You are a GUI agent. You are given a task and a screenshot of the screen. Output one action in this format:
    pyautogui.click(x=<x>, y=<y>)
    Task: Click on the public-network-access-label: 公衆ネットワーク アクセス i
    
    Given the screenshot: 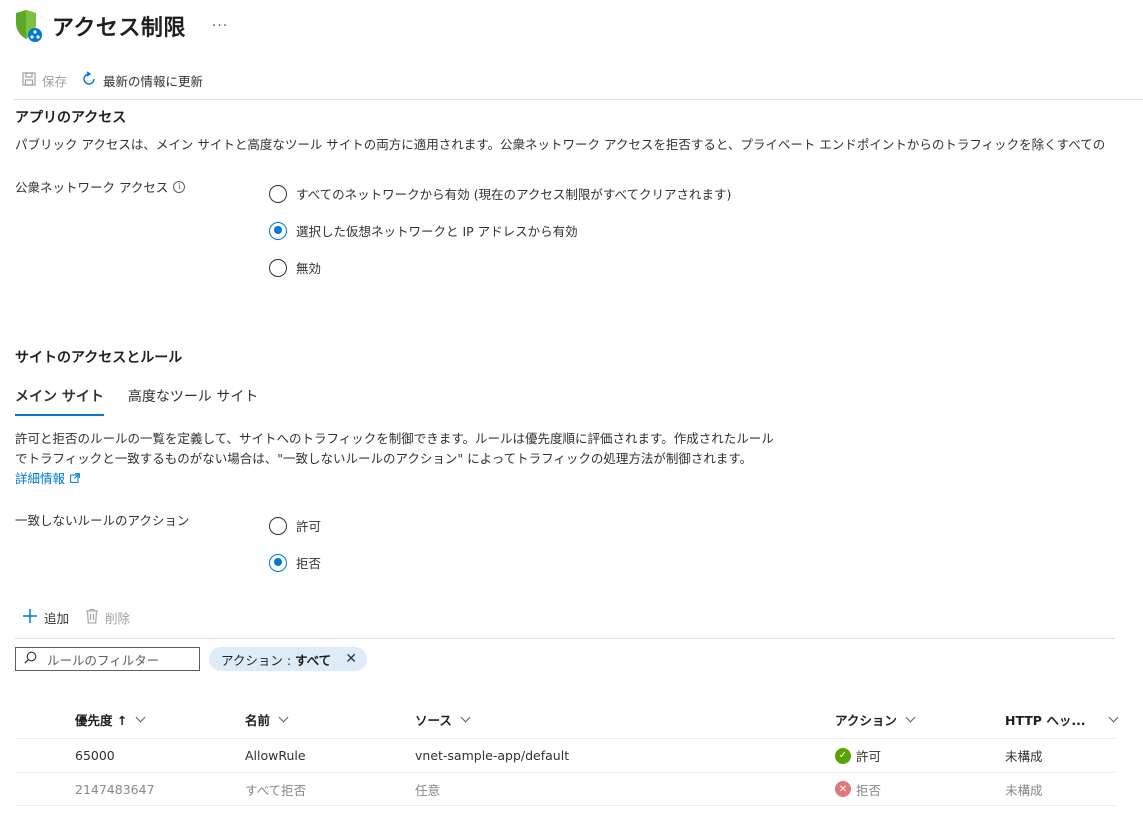 What is the action you would take?
    pyautogui.click(x=100, y=186)
    